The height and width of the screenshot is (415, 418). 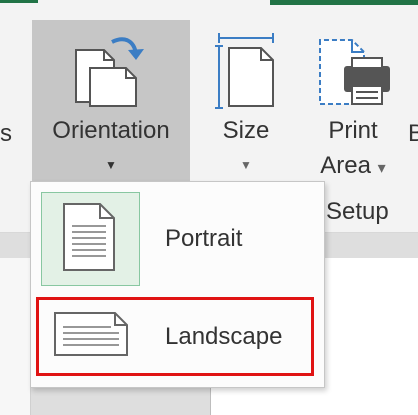 What do you see at coordinates (91, 336) in the screenshot?
I see `landscape-page-icon` at bounding box center [91, 336].